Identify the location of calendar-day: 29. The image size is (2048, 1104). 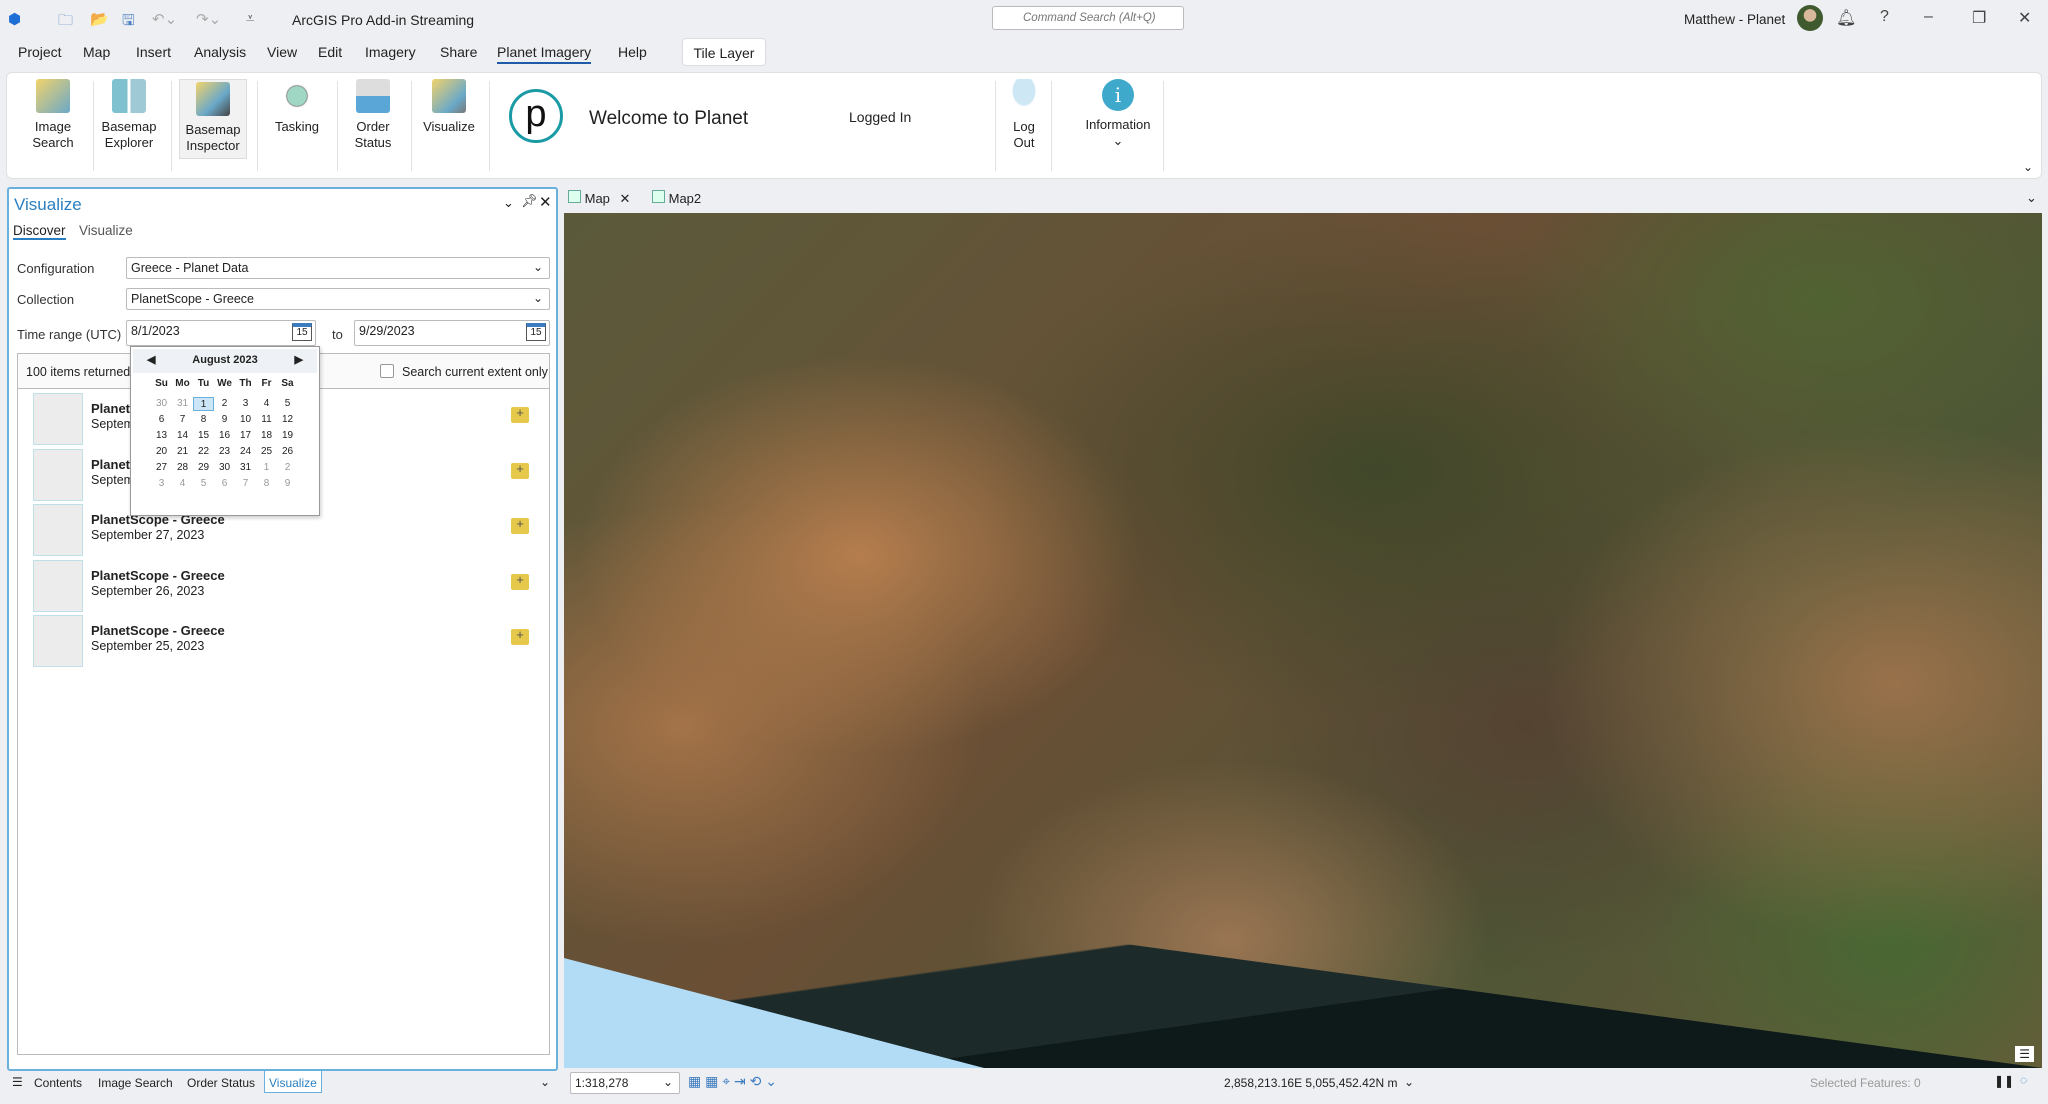
(203, 468).